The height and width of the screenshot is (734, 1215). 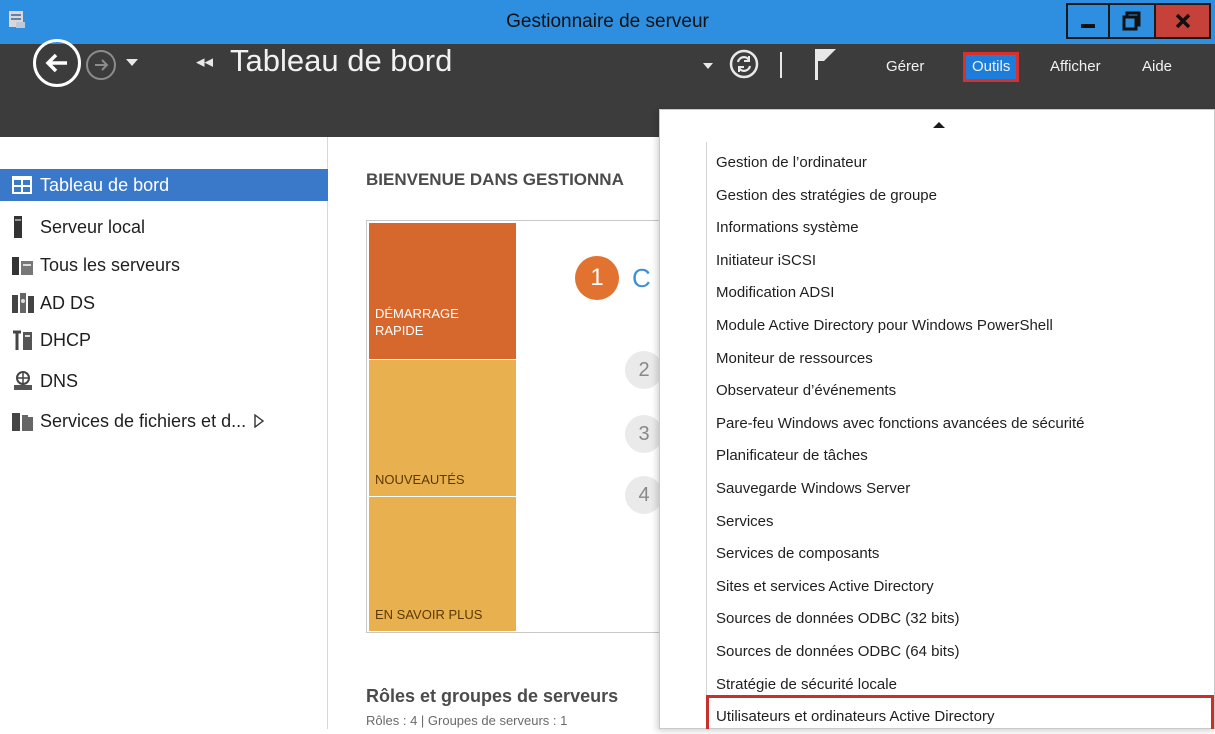 I want to click on sidebar-item-dhcp: DHCP, so click(x=165, y=340).